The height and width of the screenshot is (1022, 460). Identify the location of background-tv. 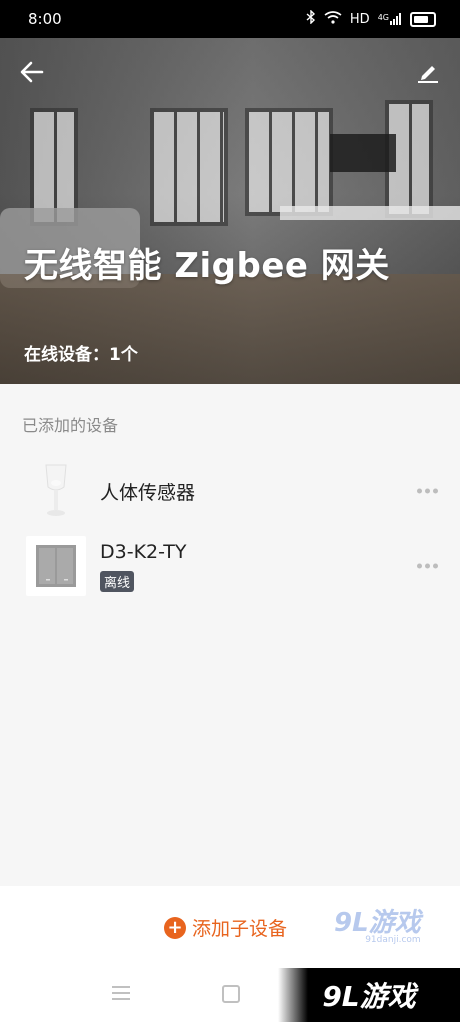
(363, 153).